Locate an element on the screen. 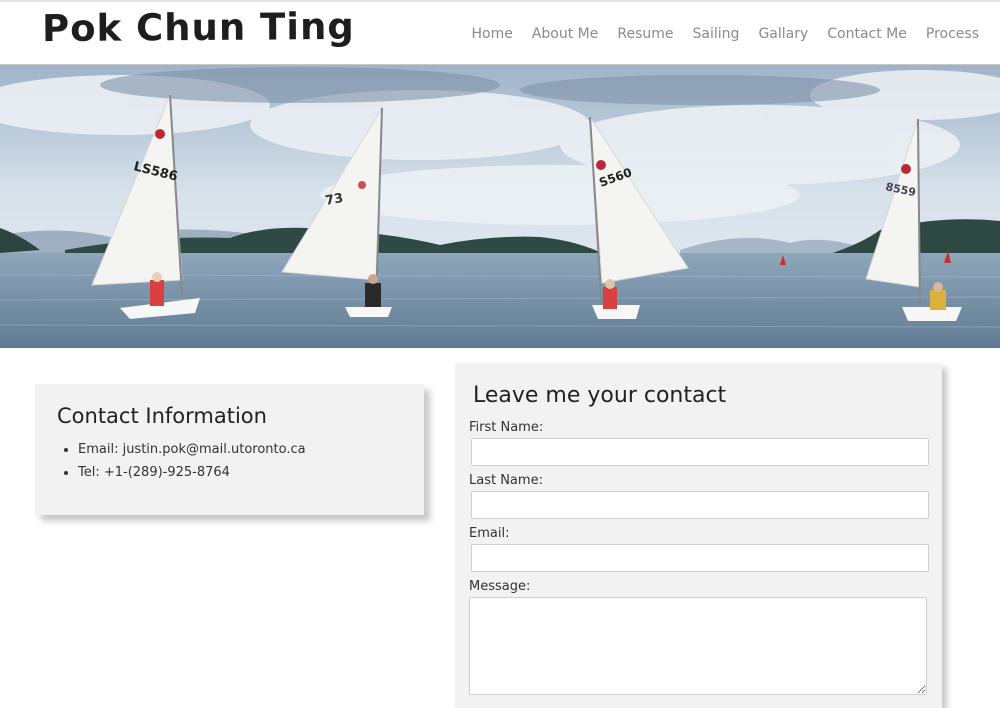 The image size is (1000, 708). email-input is located at coordinates (700, 558).